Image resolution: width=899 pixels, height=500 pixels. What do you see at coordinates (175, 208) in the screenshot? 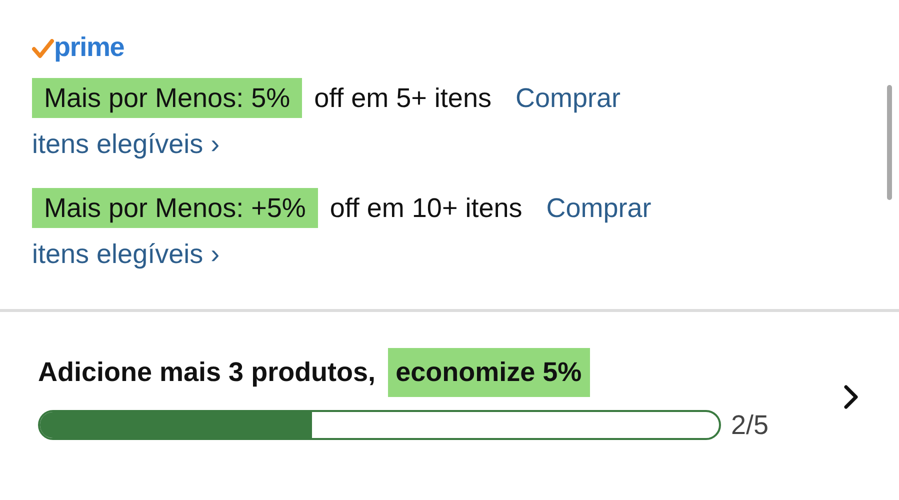
I see `deal-badge: Mais por Menos: +5%` at bounding box center [175, 208].